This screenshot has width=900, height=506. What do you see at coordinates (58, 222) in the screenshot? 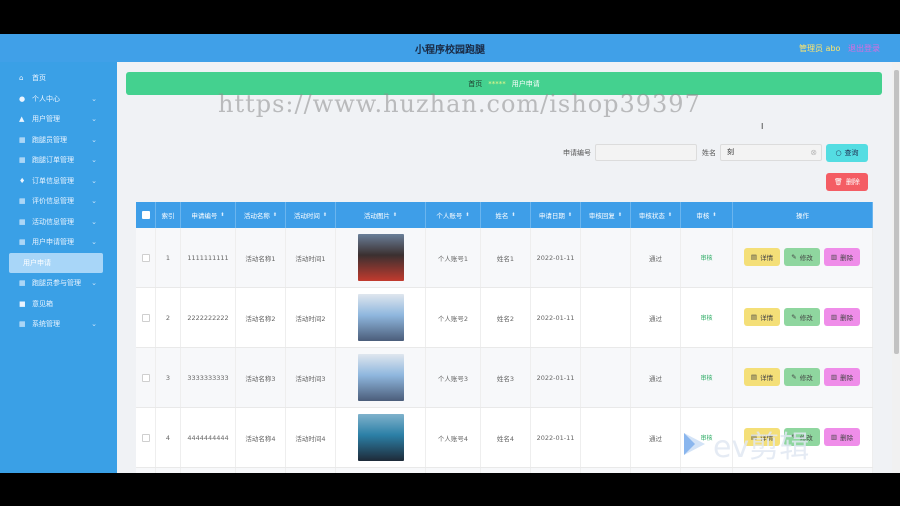
I see `sidebar-item: ▦ 活动信息管理 ⌄` at bounding box center [58, 222].